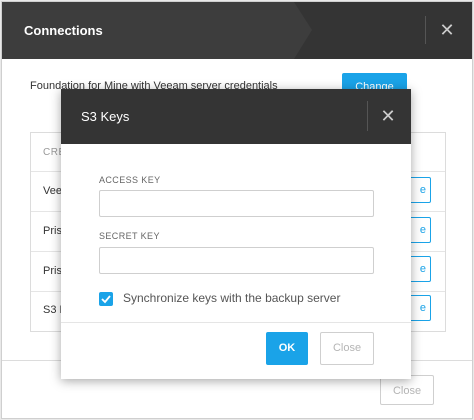 This screenshot has width=474, height=420. Describe the element at coordinates (105, 116) in the screenshot. I see `s3-keys-title: S3 Keys` at that location.